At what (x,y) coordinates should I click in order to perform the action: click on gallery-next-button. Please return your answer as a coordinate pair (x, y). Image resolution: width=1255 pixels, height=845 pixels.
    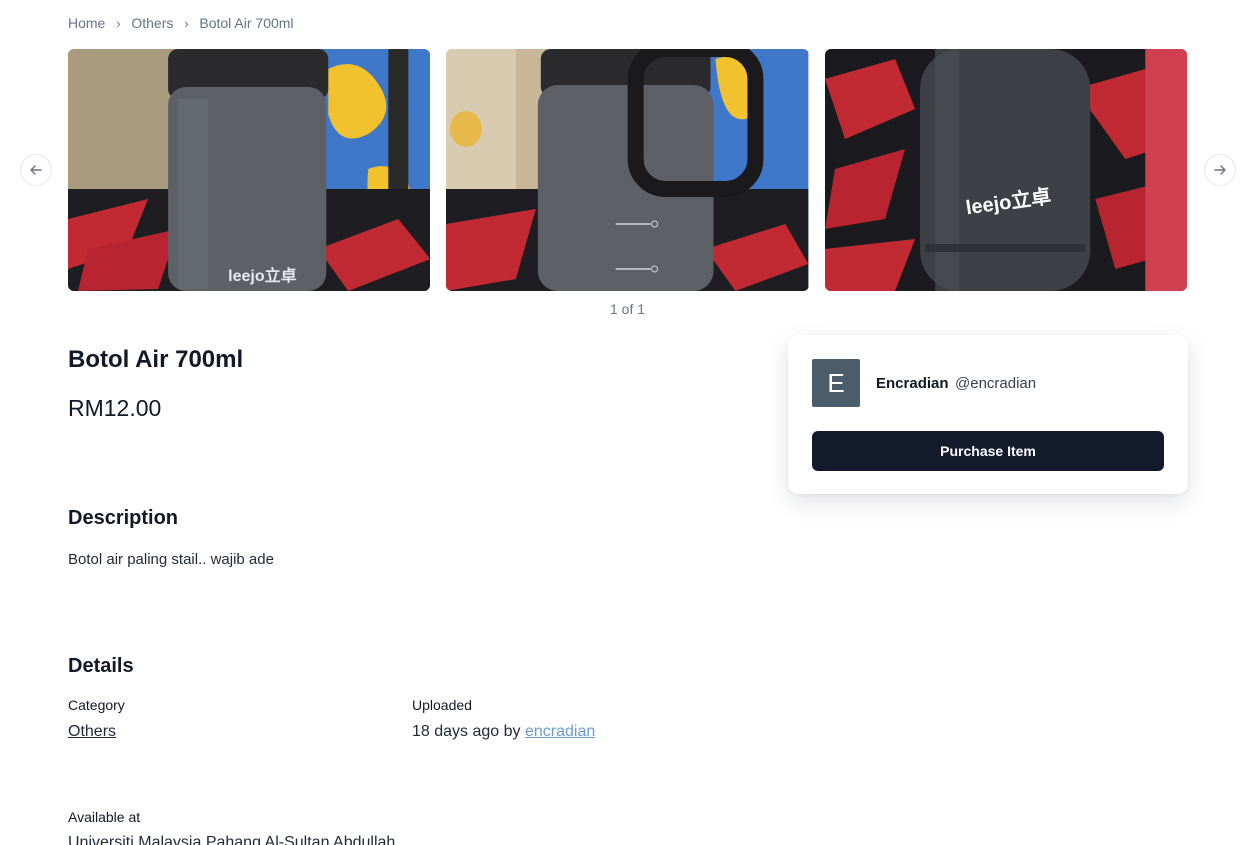
    Looking at the image, I should click on (1220, 170).